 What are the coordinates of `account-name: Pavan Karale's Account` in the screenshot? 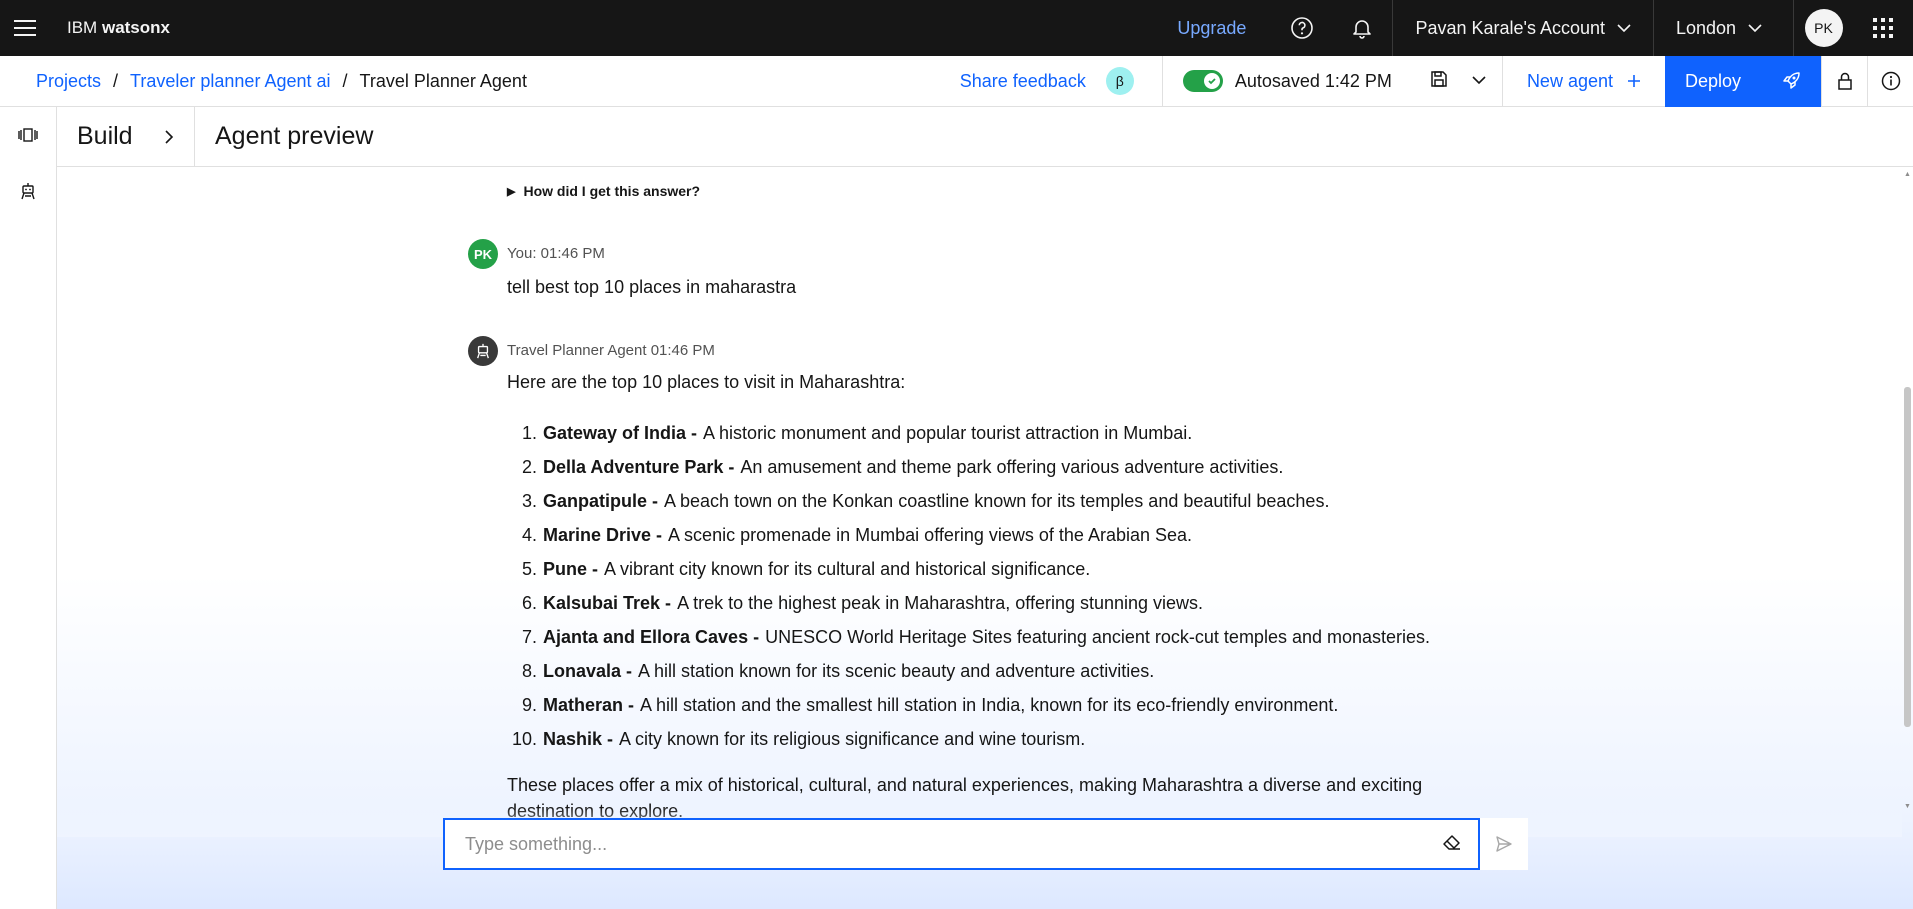 It's located at (1510, 27).